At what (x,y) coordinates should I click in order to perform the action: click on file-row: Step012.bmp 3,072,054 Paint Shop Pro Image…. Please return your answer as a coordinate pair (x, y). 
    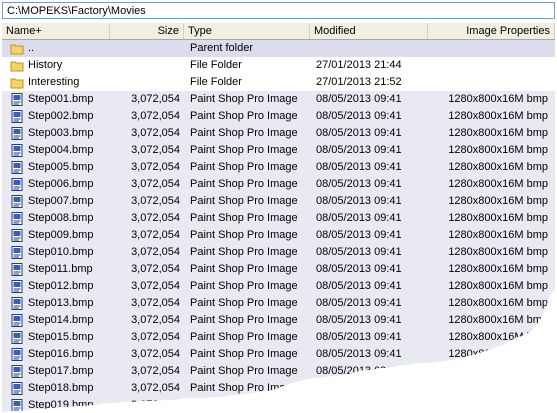
    Looking at the image, I should click on (278, 286).